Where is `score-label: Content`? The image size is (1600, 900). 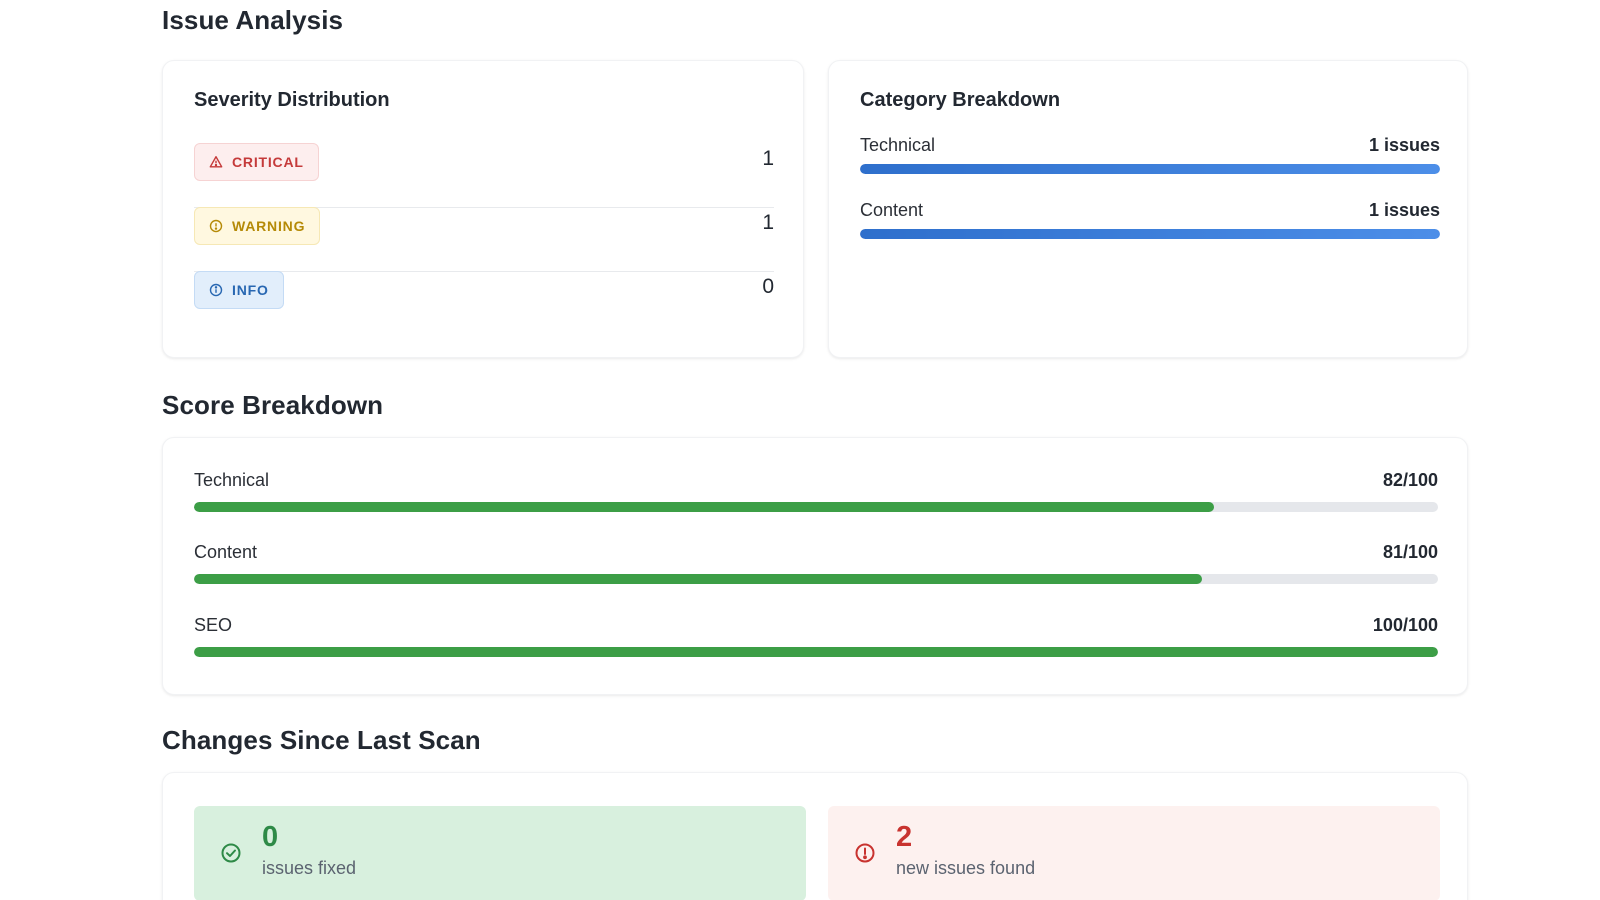 score-label: Content is located at coordinates (226, 552).